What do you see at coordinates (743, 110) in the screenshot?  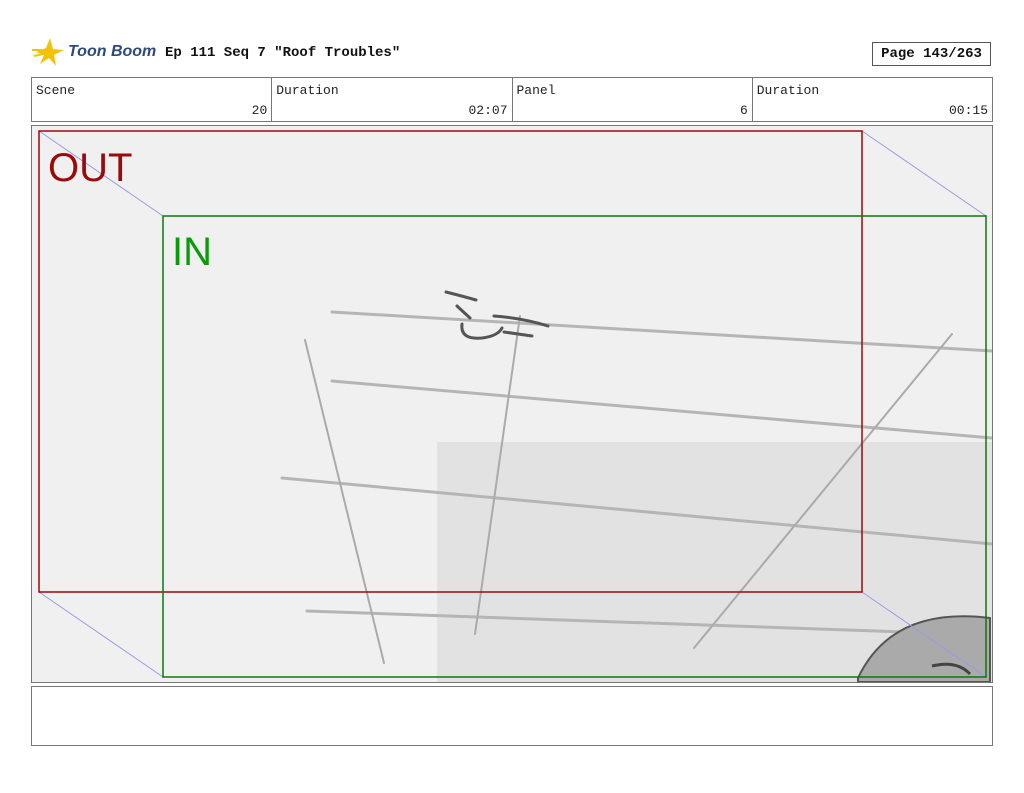 I see `panel-value: 6` at bounding box center [743, 110].